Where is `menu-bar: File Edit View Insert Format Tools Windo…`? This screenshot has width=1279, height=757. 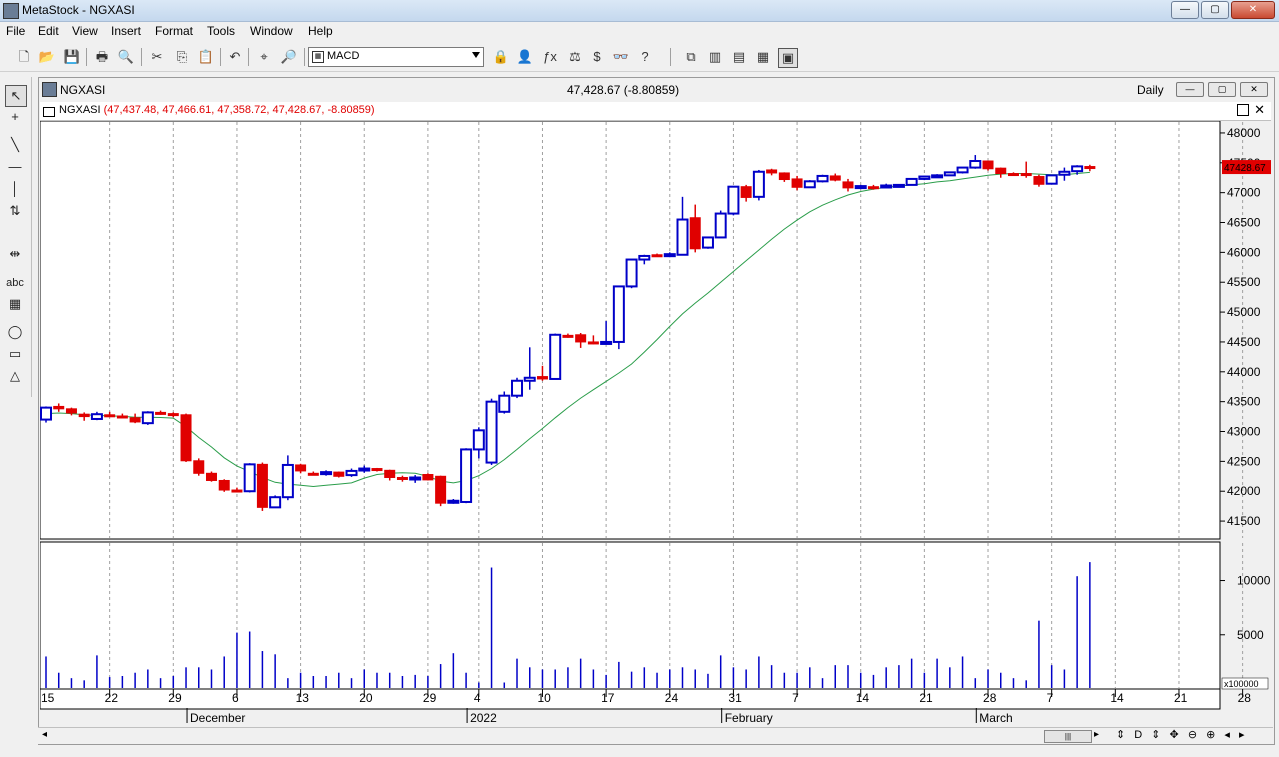
menu-bar: File Edit View Insert Format Tools Windo… is located at coordinates (639, 31).